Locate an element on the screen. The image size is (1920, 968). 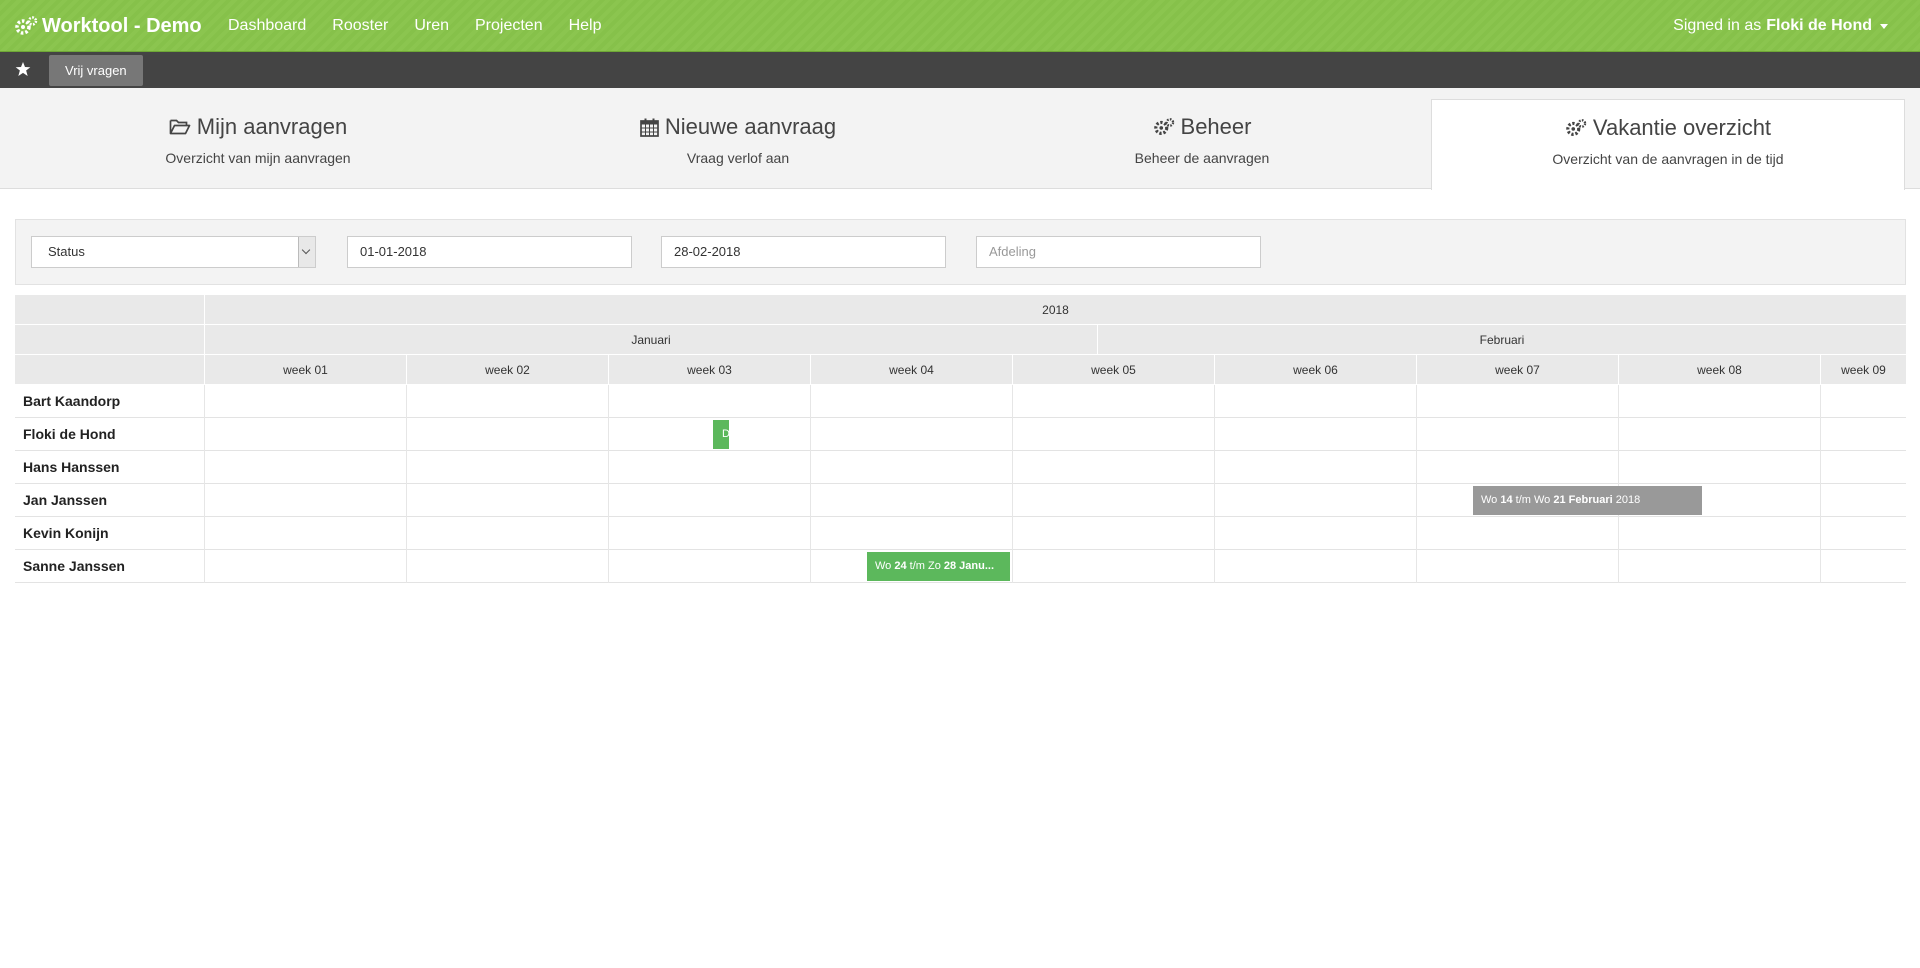
gantt-week: week 03 is located at coordinates (709, 370).